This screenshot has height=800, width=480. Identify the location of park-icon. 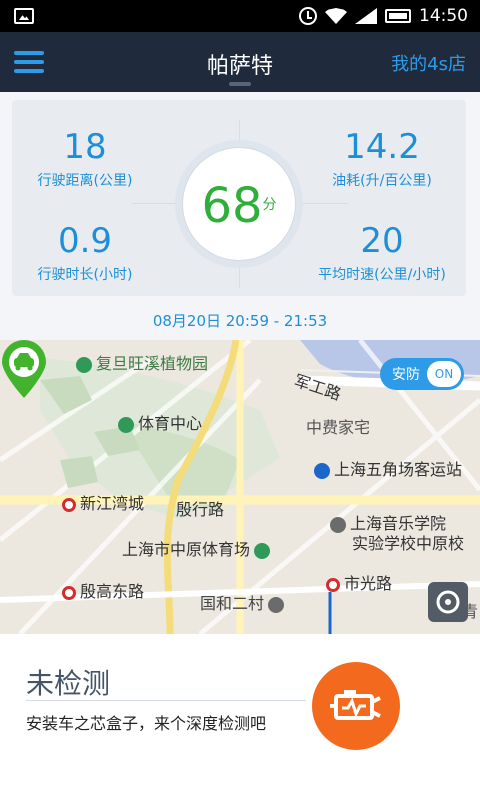
(84, 364).